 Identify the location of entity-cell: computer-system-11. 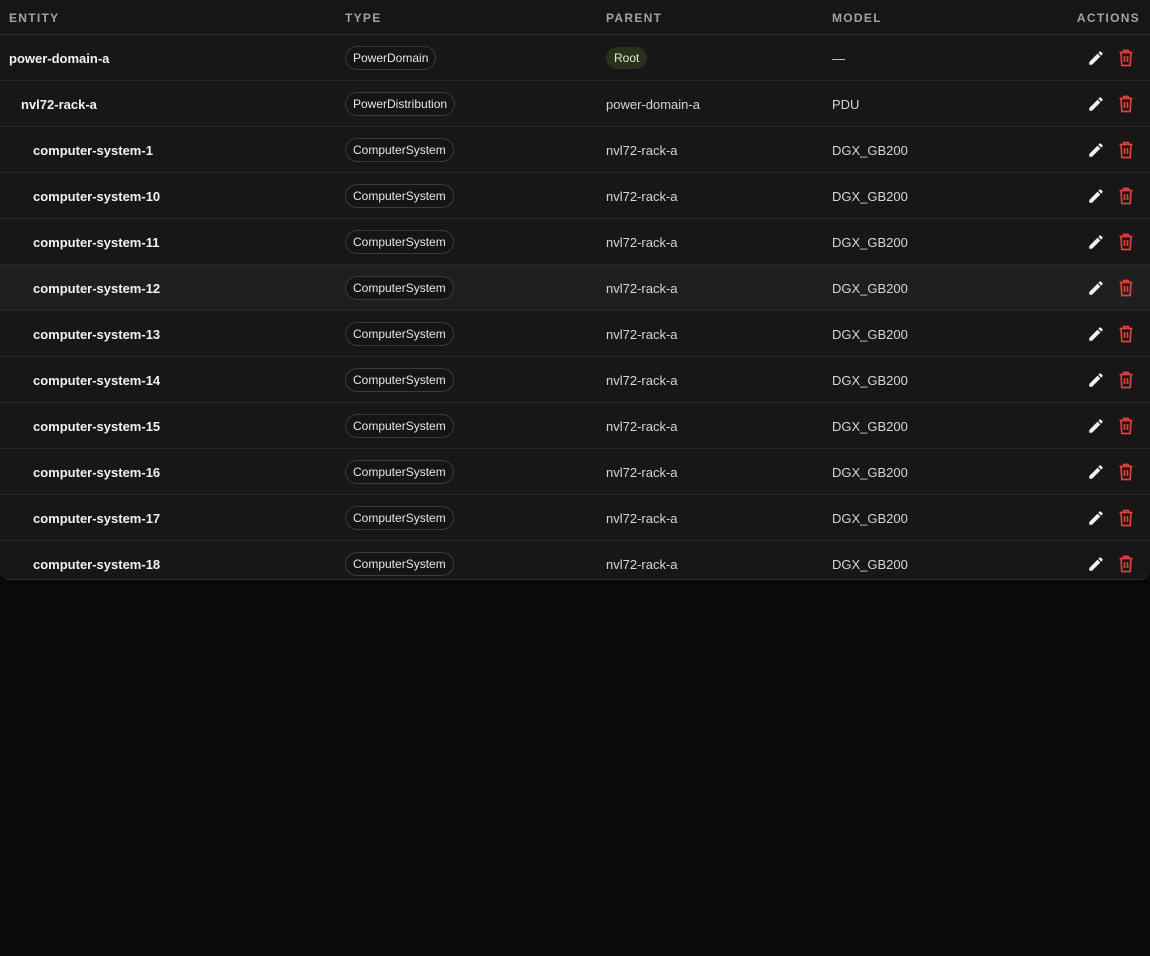
(96, 242).